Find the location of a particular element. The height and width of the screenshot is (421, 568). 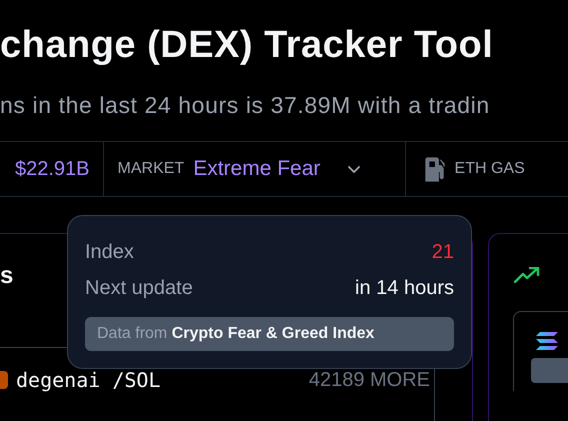

data-source-note: Data from Crypto Fear & Greed Index is located at coordinates (269, 334).